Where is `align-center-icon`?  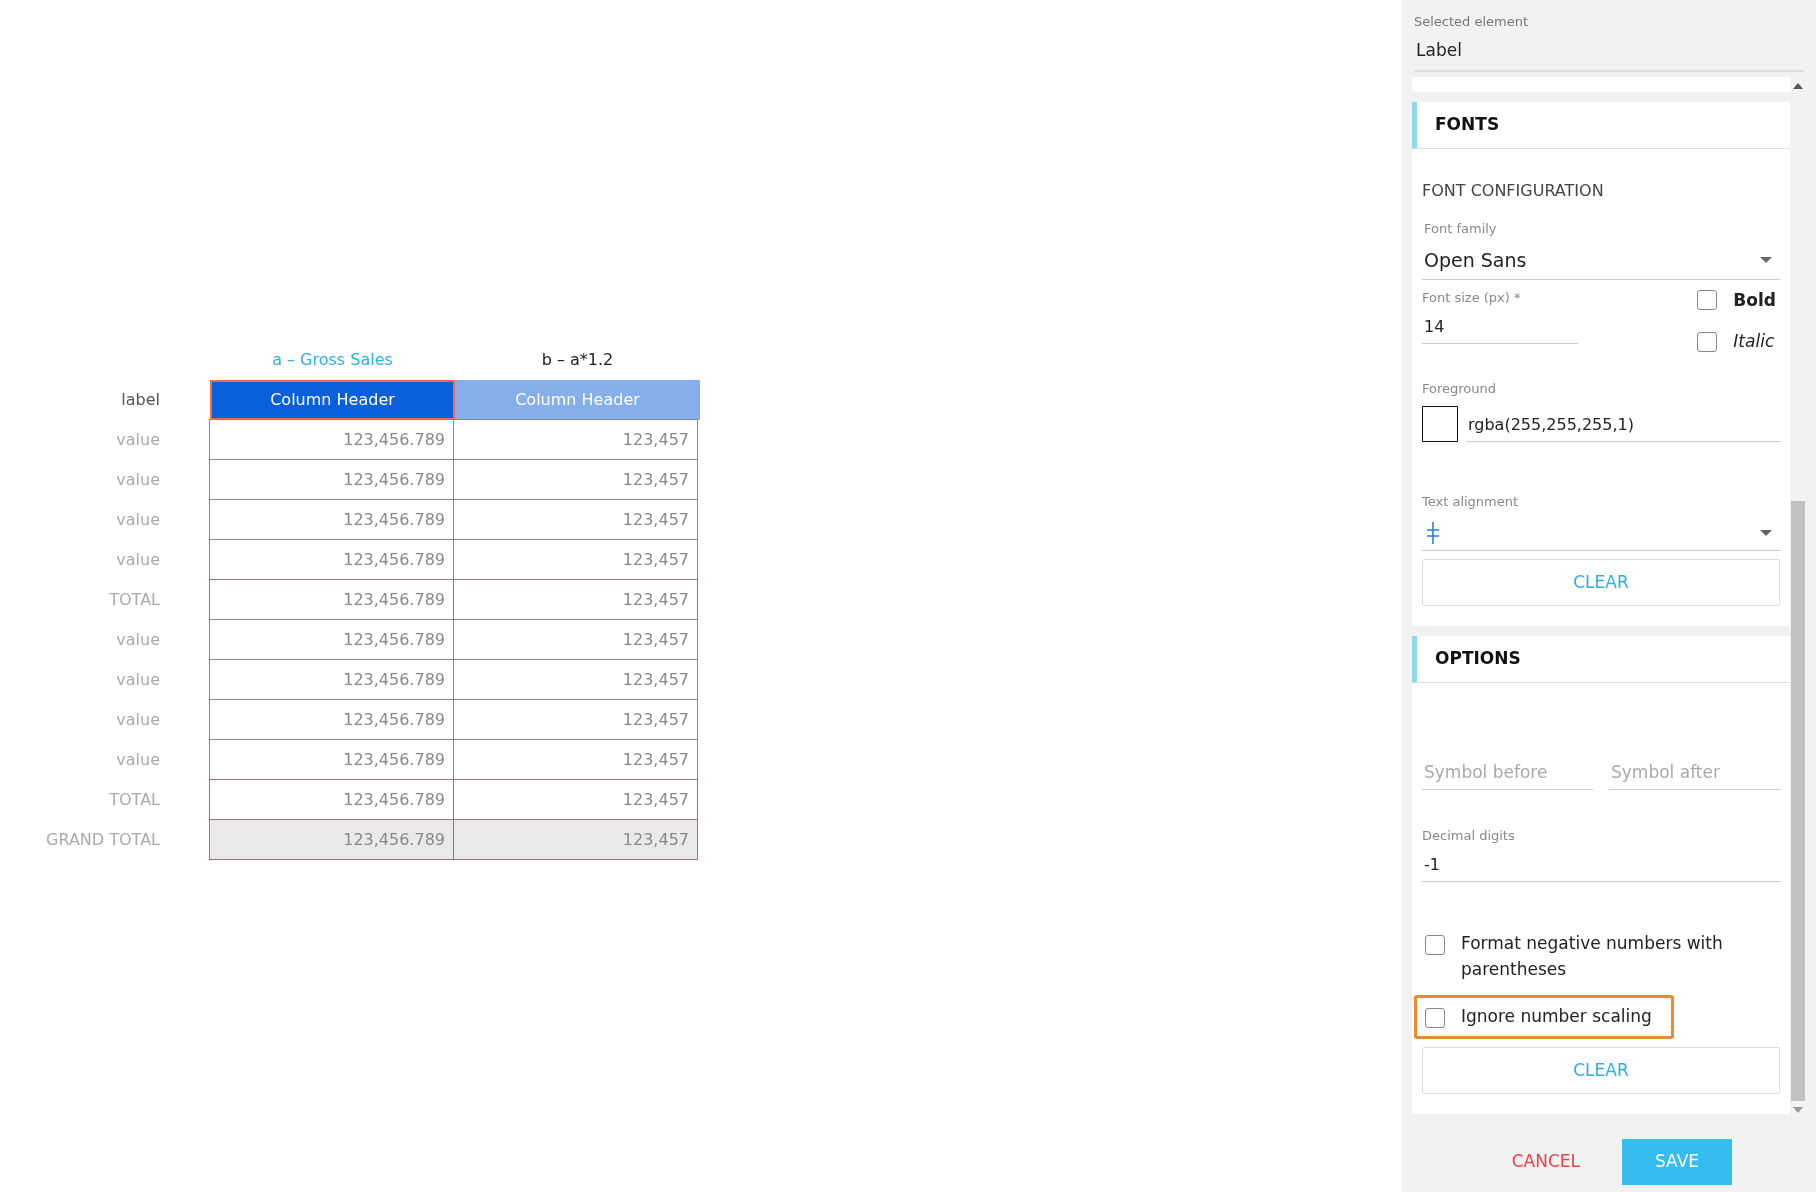 align-center-icon is located at coordinates (1433, 532).